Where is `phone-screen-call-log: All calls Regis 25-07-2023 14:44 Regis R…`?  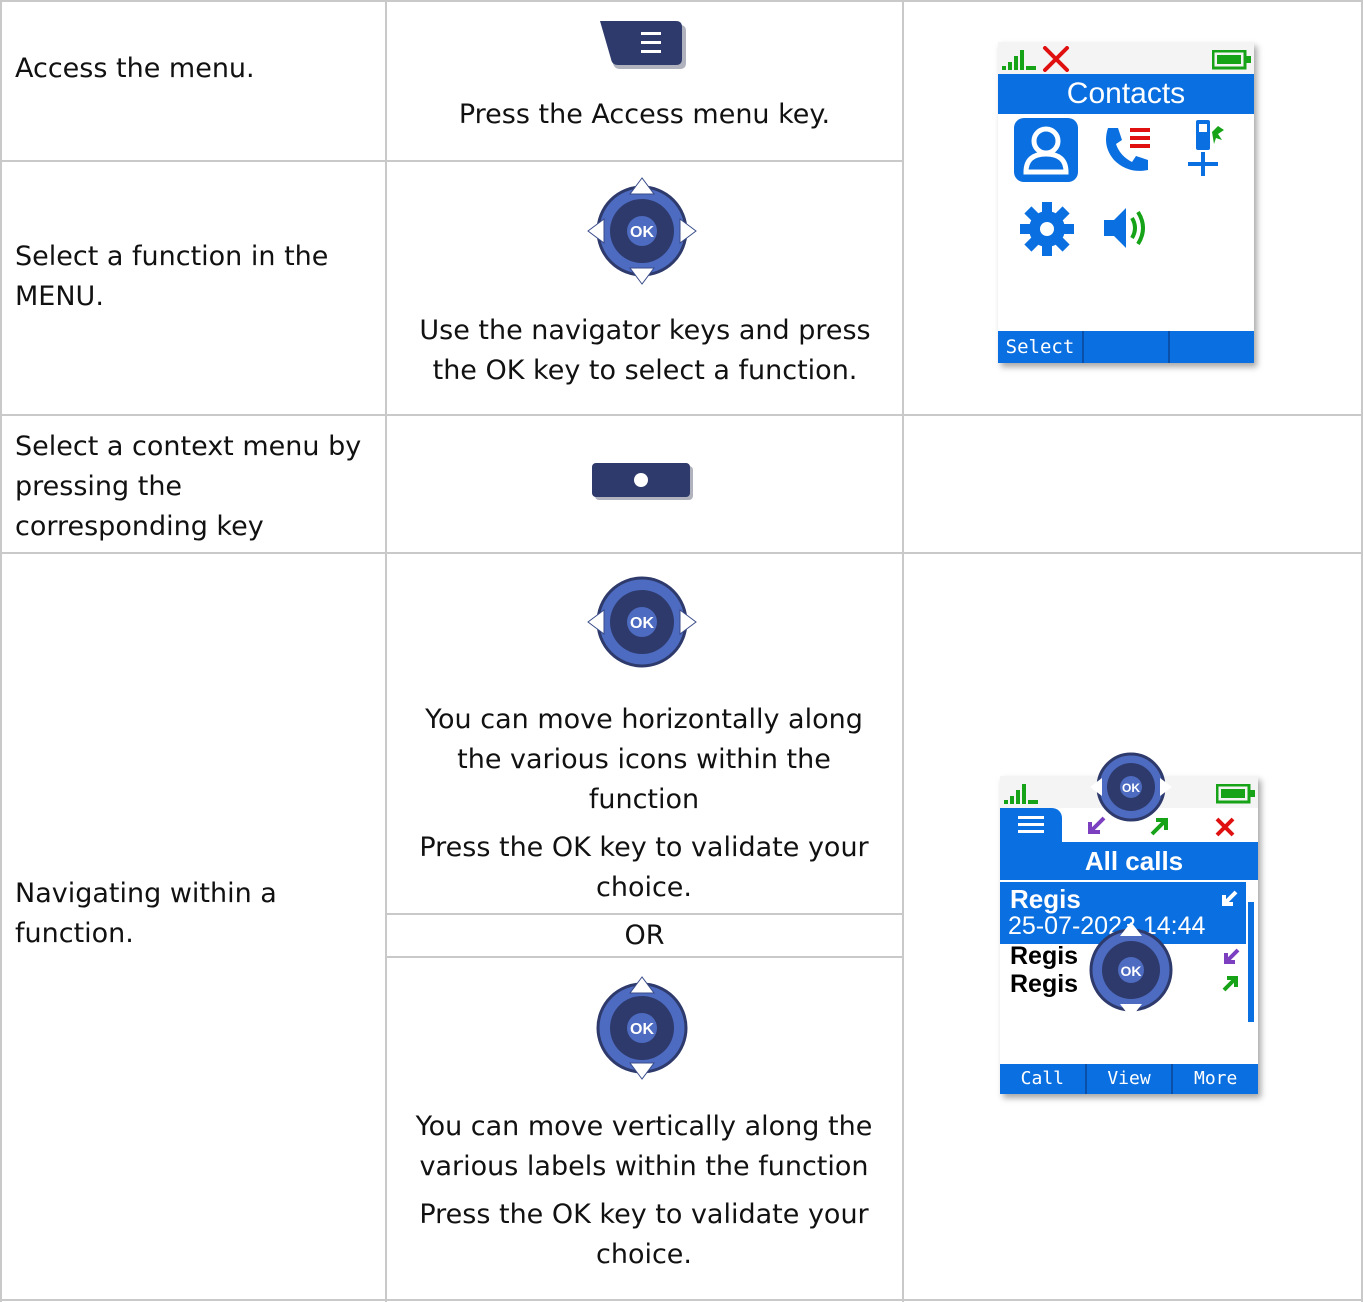
phone-screen-call-log: All calls Regis 25-07-2023 14:44 Regis R… is located at coordinates (1129, 923).